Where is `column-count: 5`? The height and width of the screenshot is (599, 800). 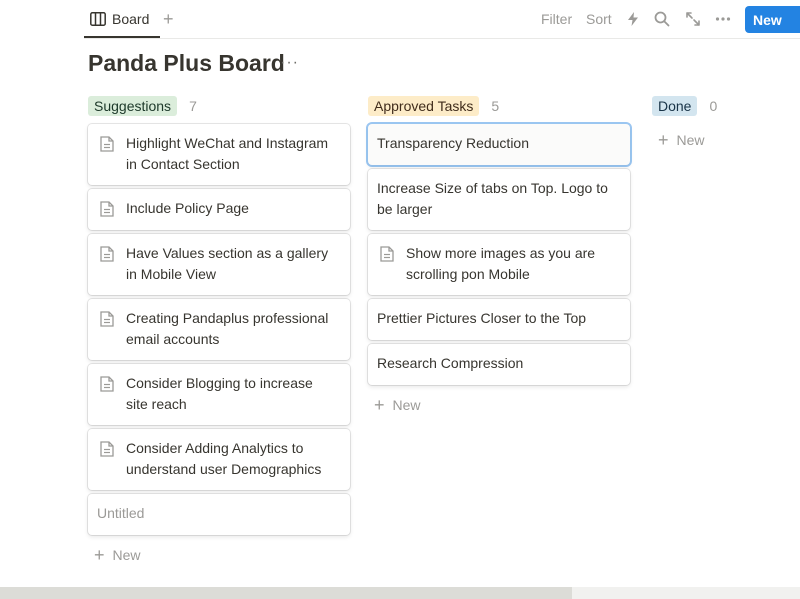 column-count: 5 is located at coordinates (495, 106).